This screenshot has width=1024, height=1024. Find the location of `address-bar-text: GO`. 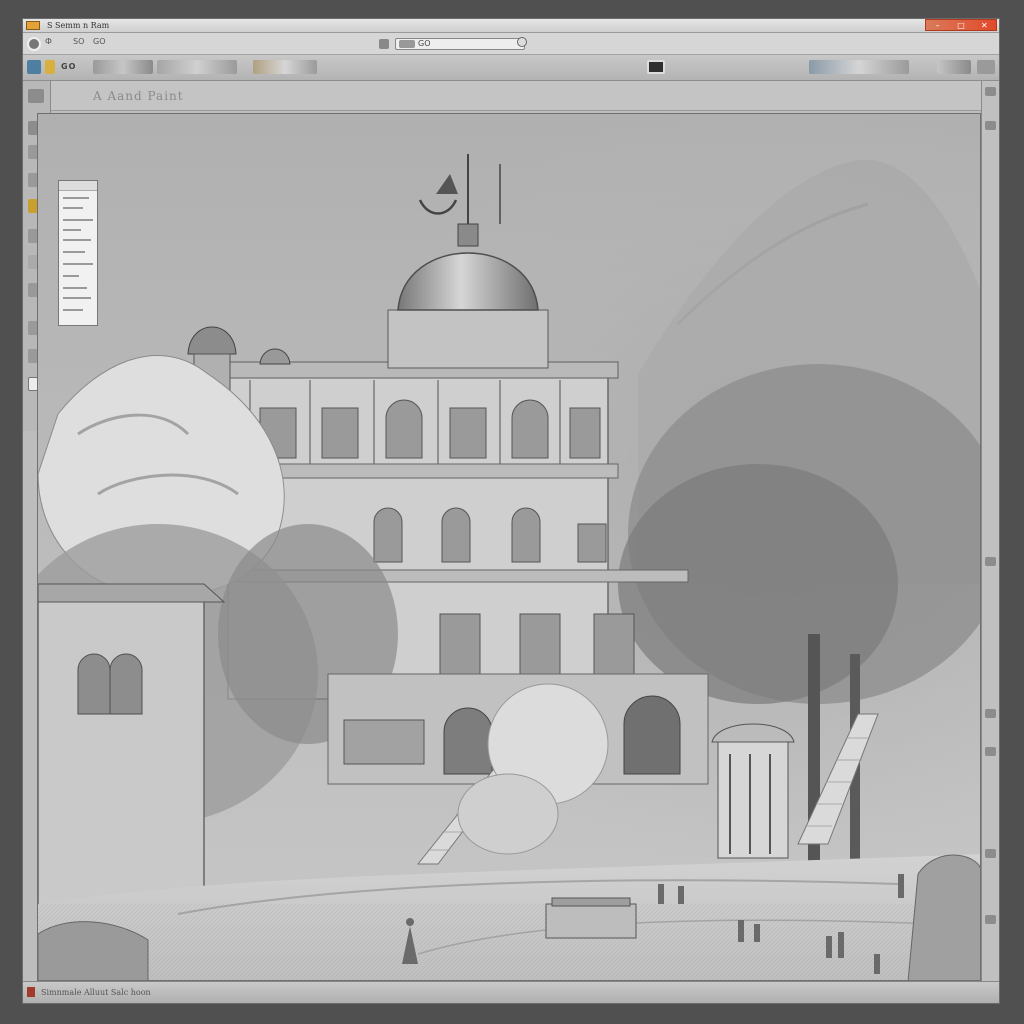

address-bar-text: GO is located at coordinates (424, 43).